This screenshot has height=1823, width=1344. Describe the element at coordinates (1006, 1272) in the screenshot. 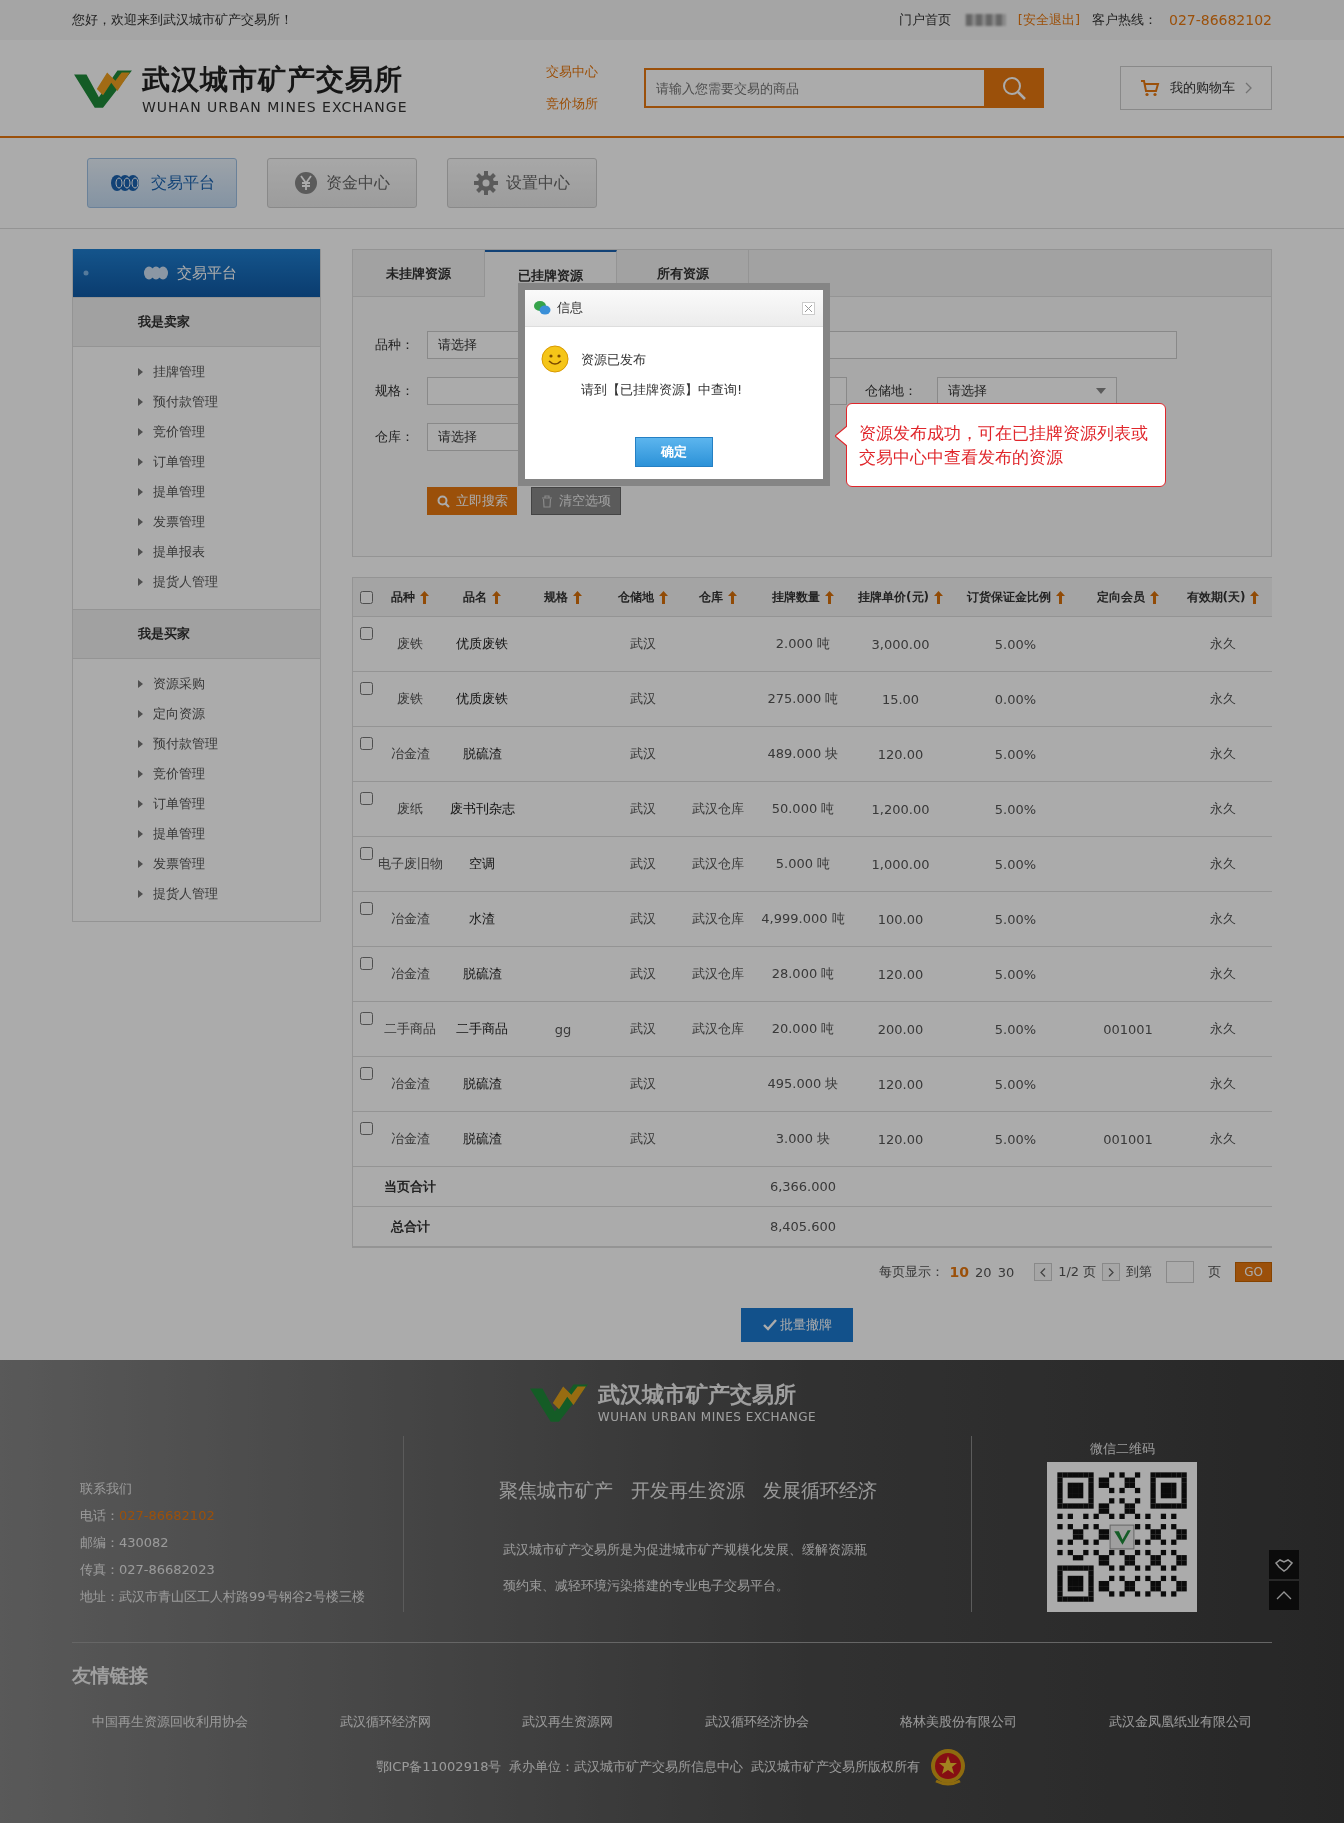

I see `page-size-option: 30` at that location.